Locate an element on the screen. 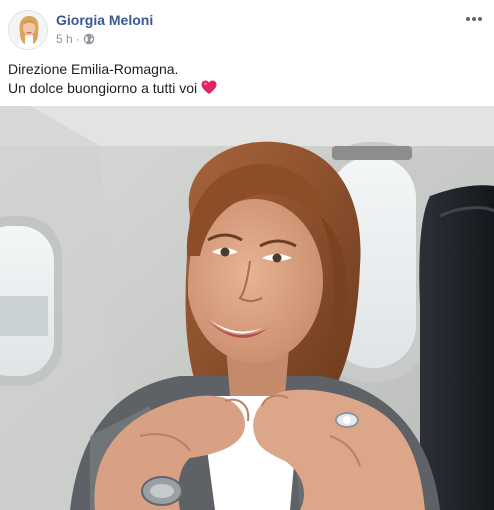  red-heart-icon is located at coordinates (209, 90).